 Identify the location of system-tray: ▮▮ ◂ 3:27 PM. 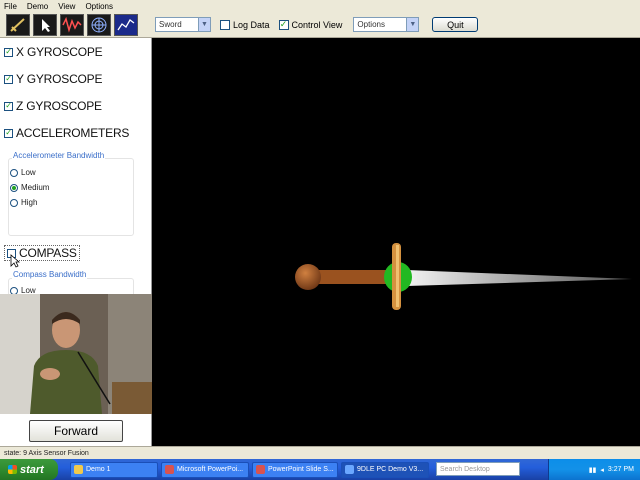
(594, 469).